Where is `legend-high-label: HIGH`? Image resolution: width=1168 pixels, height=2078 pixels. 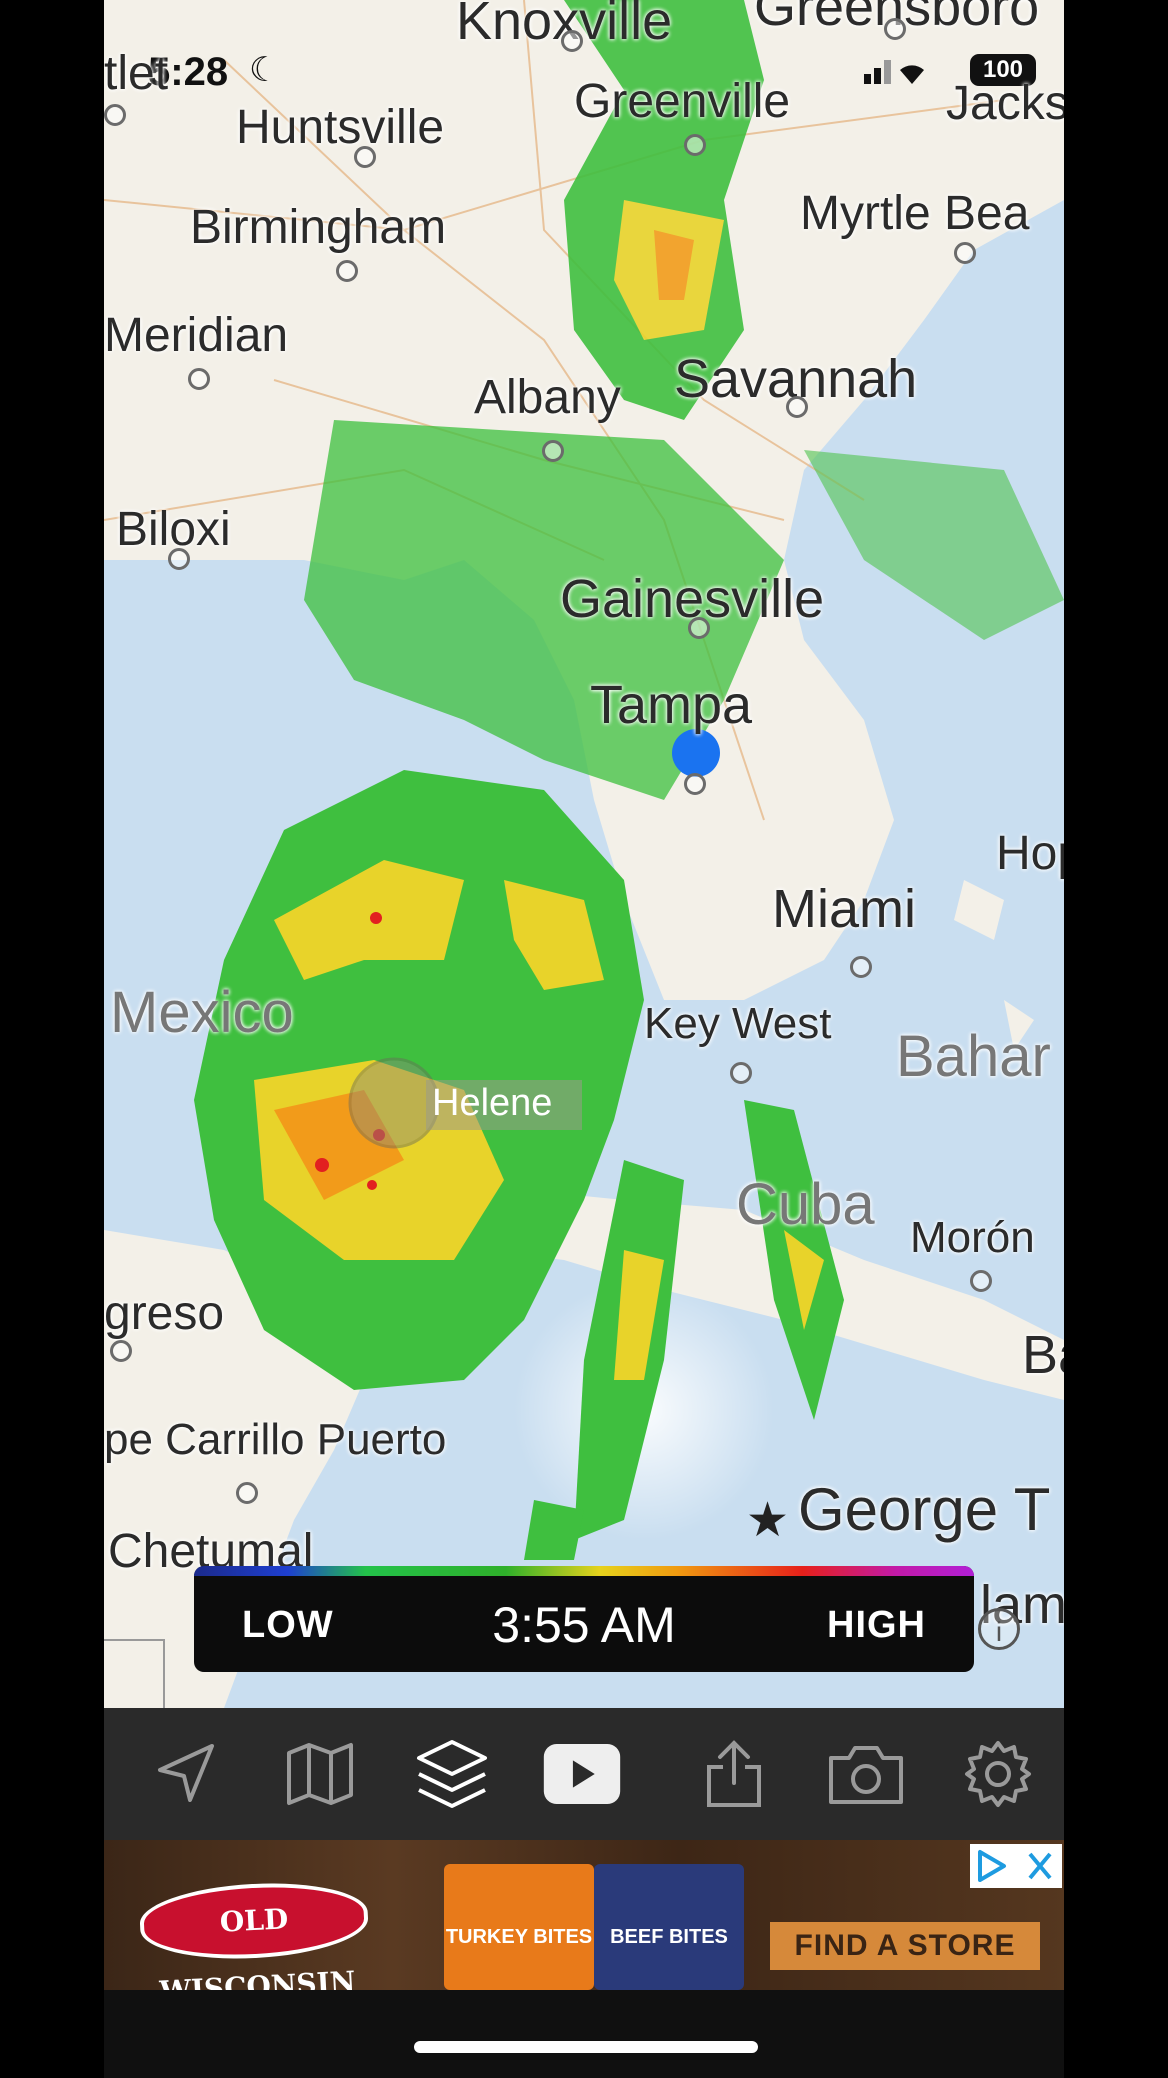
legend-high-label: HIGH is located at coordinates (876, 1625).